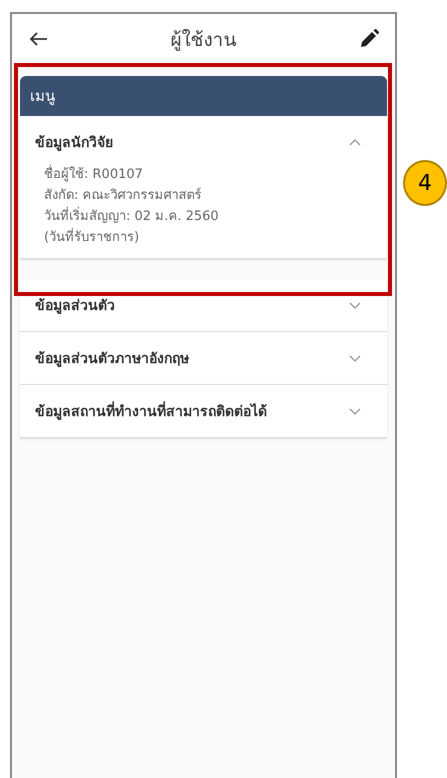 The height and width of the screenshot is (778, 447). Describe the element at coordinates (123, 195) in the screenshot. I see `detail-line: สังกัด: คณะวิศวกรรมศาสตร์` at that location.